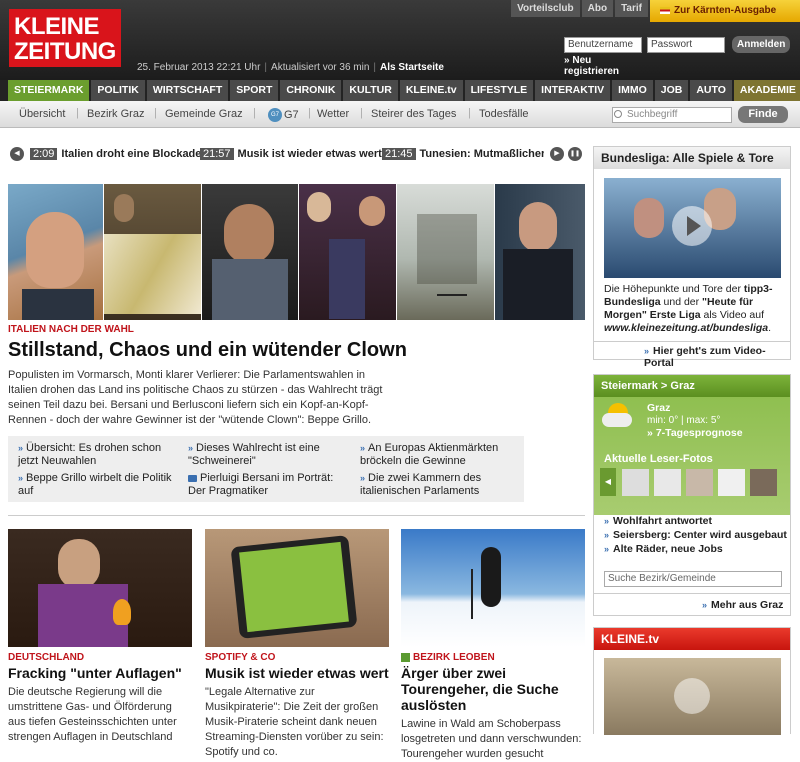 The image size is (800, 762). Describe the element at coordinates (100, 673) in the screenshot. I see `article-title: Fracking "unter Auflagen"` at that location.